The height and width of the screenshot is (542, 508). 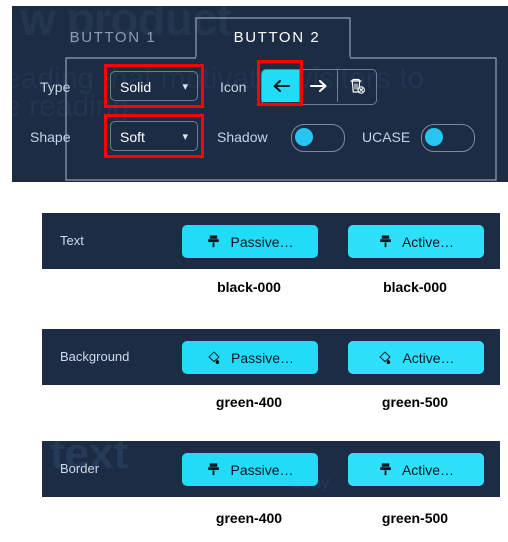 What do you see at coordinates (448, 138) in the screenshot?
I see `ucase-toggle` at bounding box center [448, 138].